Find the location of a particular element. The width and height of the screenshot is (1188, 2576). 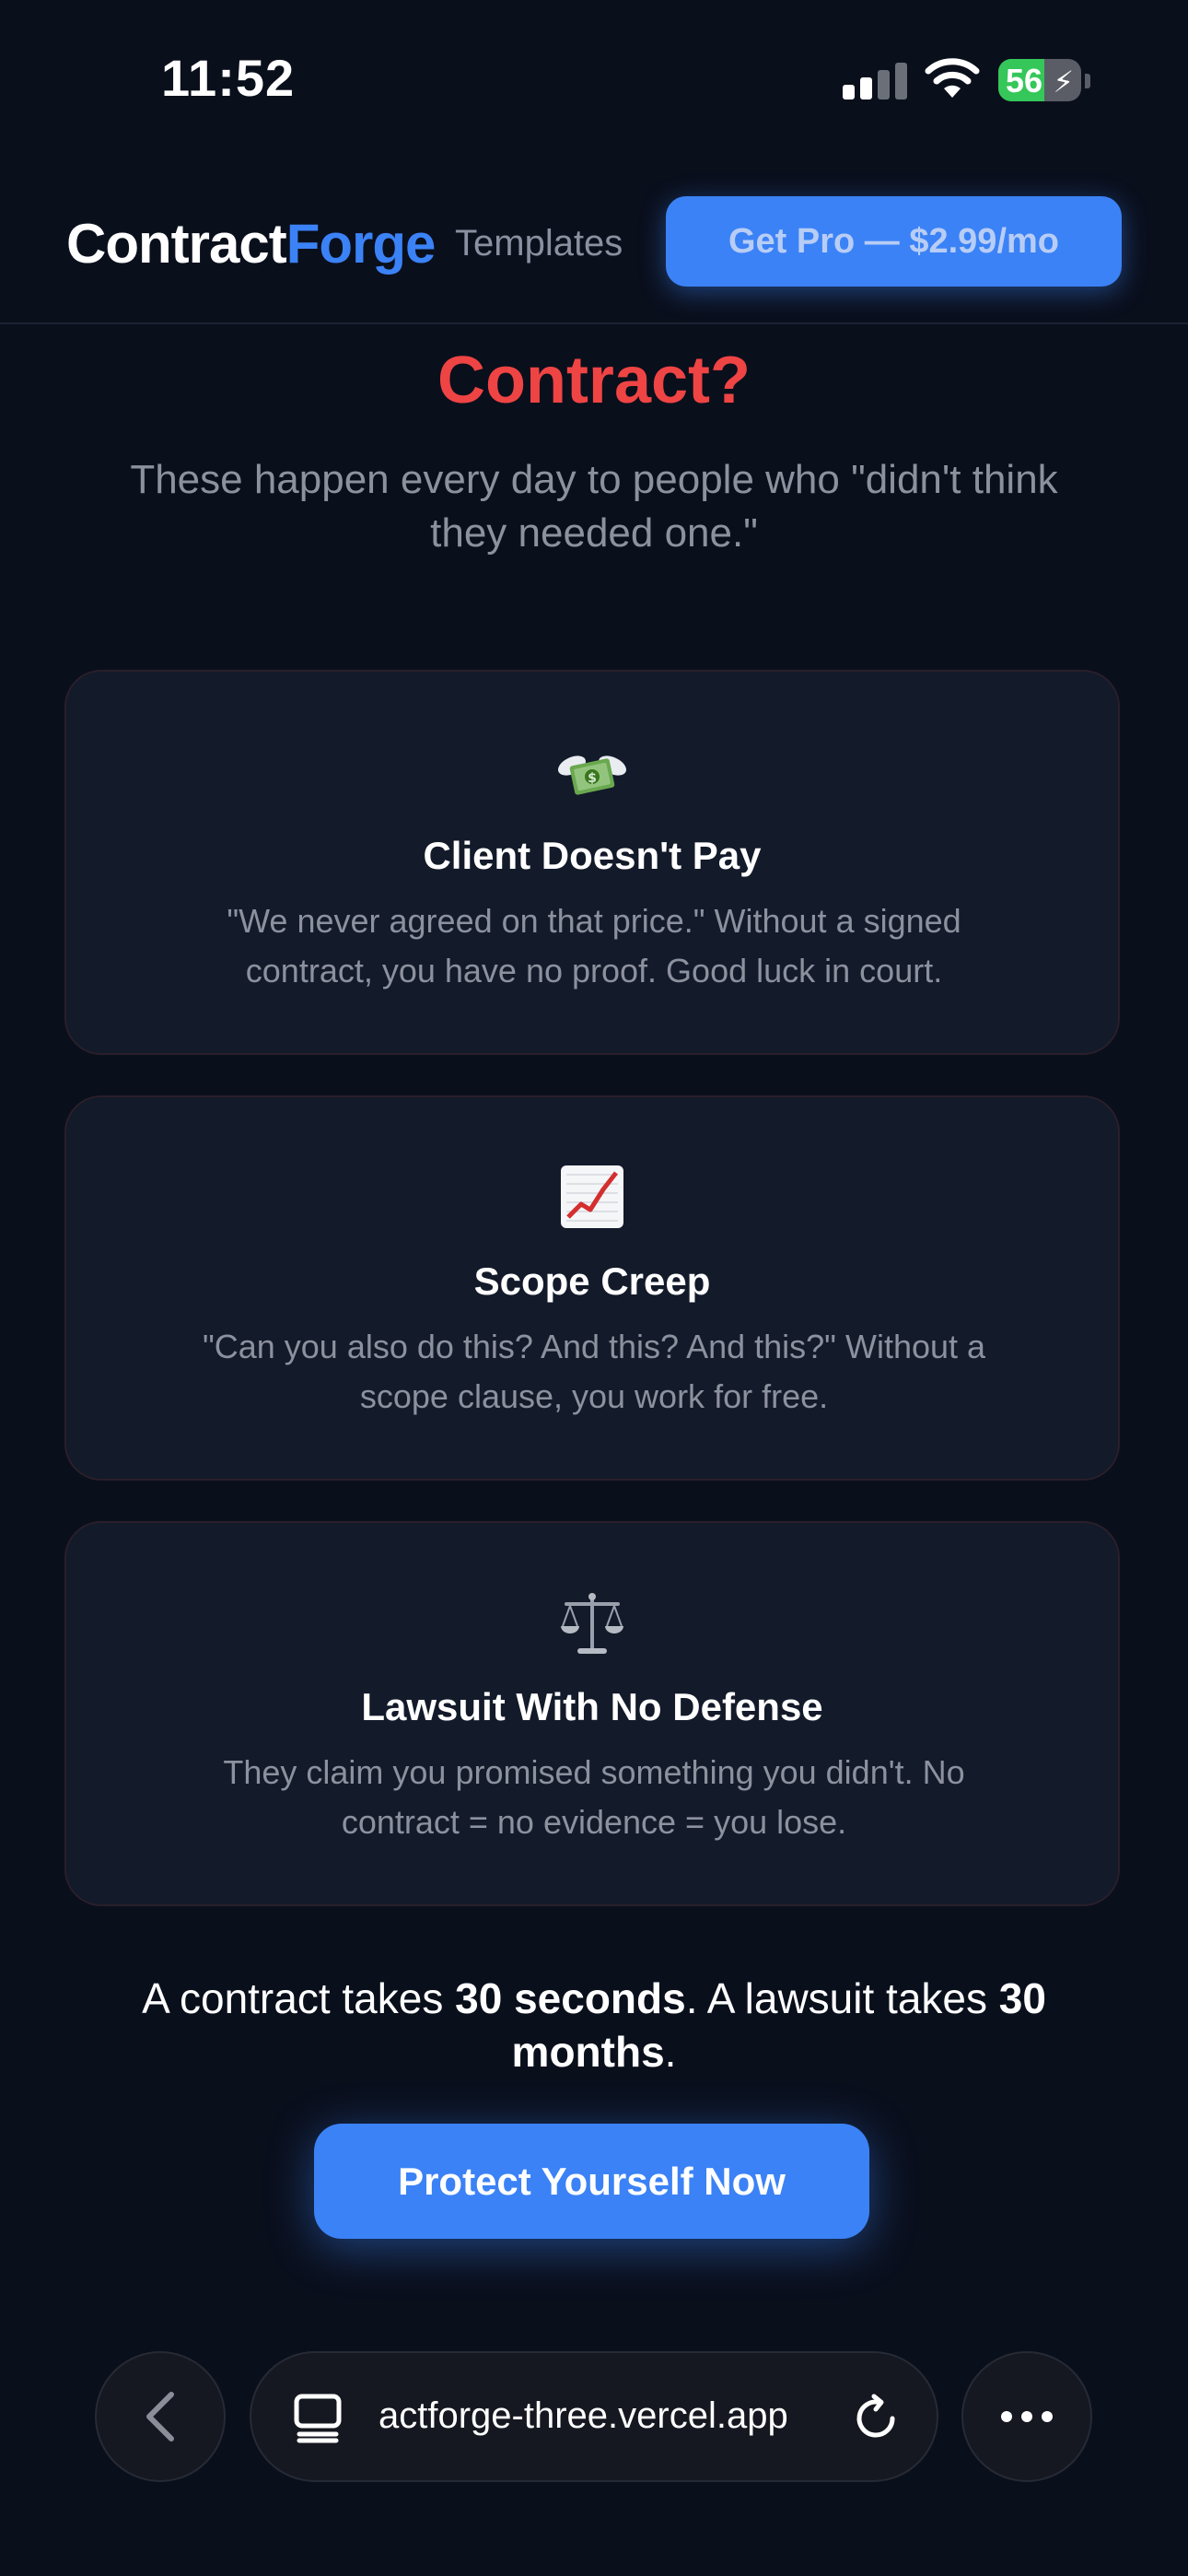

battery-percent: 56 is located at coordinates (1024, 81).